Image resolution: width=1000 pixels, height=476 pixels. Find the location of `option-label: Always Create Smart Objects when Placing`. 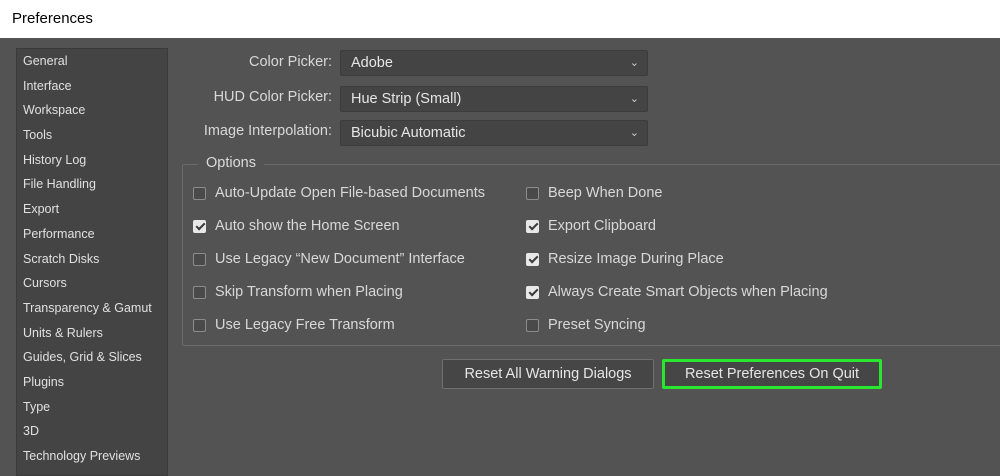

option-label: Always Create Smart Objects when Placing is located at coordinates (688, 292).